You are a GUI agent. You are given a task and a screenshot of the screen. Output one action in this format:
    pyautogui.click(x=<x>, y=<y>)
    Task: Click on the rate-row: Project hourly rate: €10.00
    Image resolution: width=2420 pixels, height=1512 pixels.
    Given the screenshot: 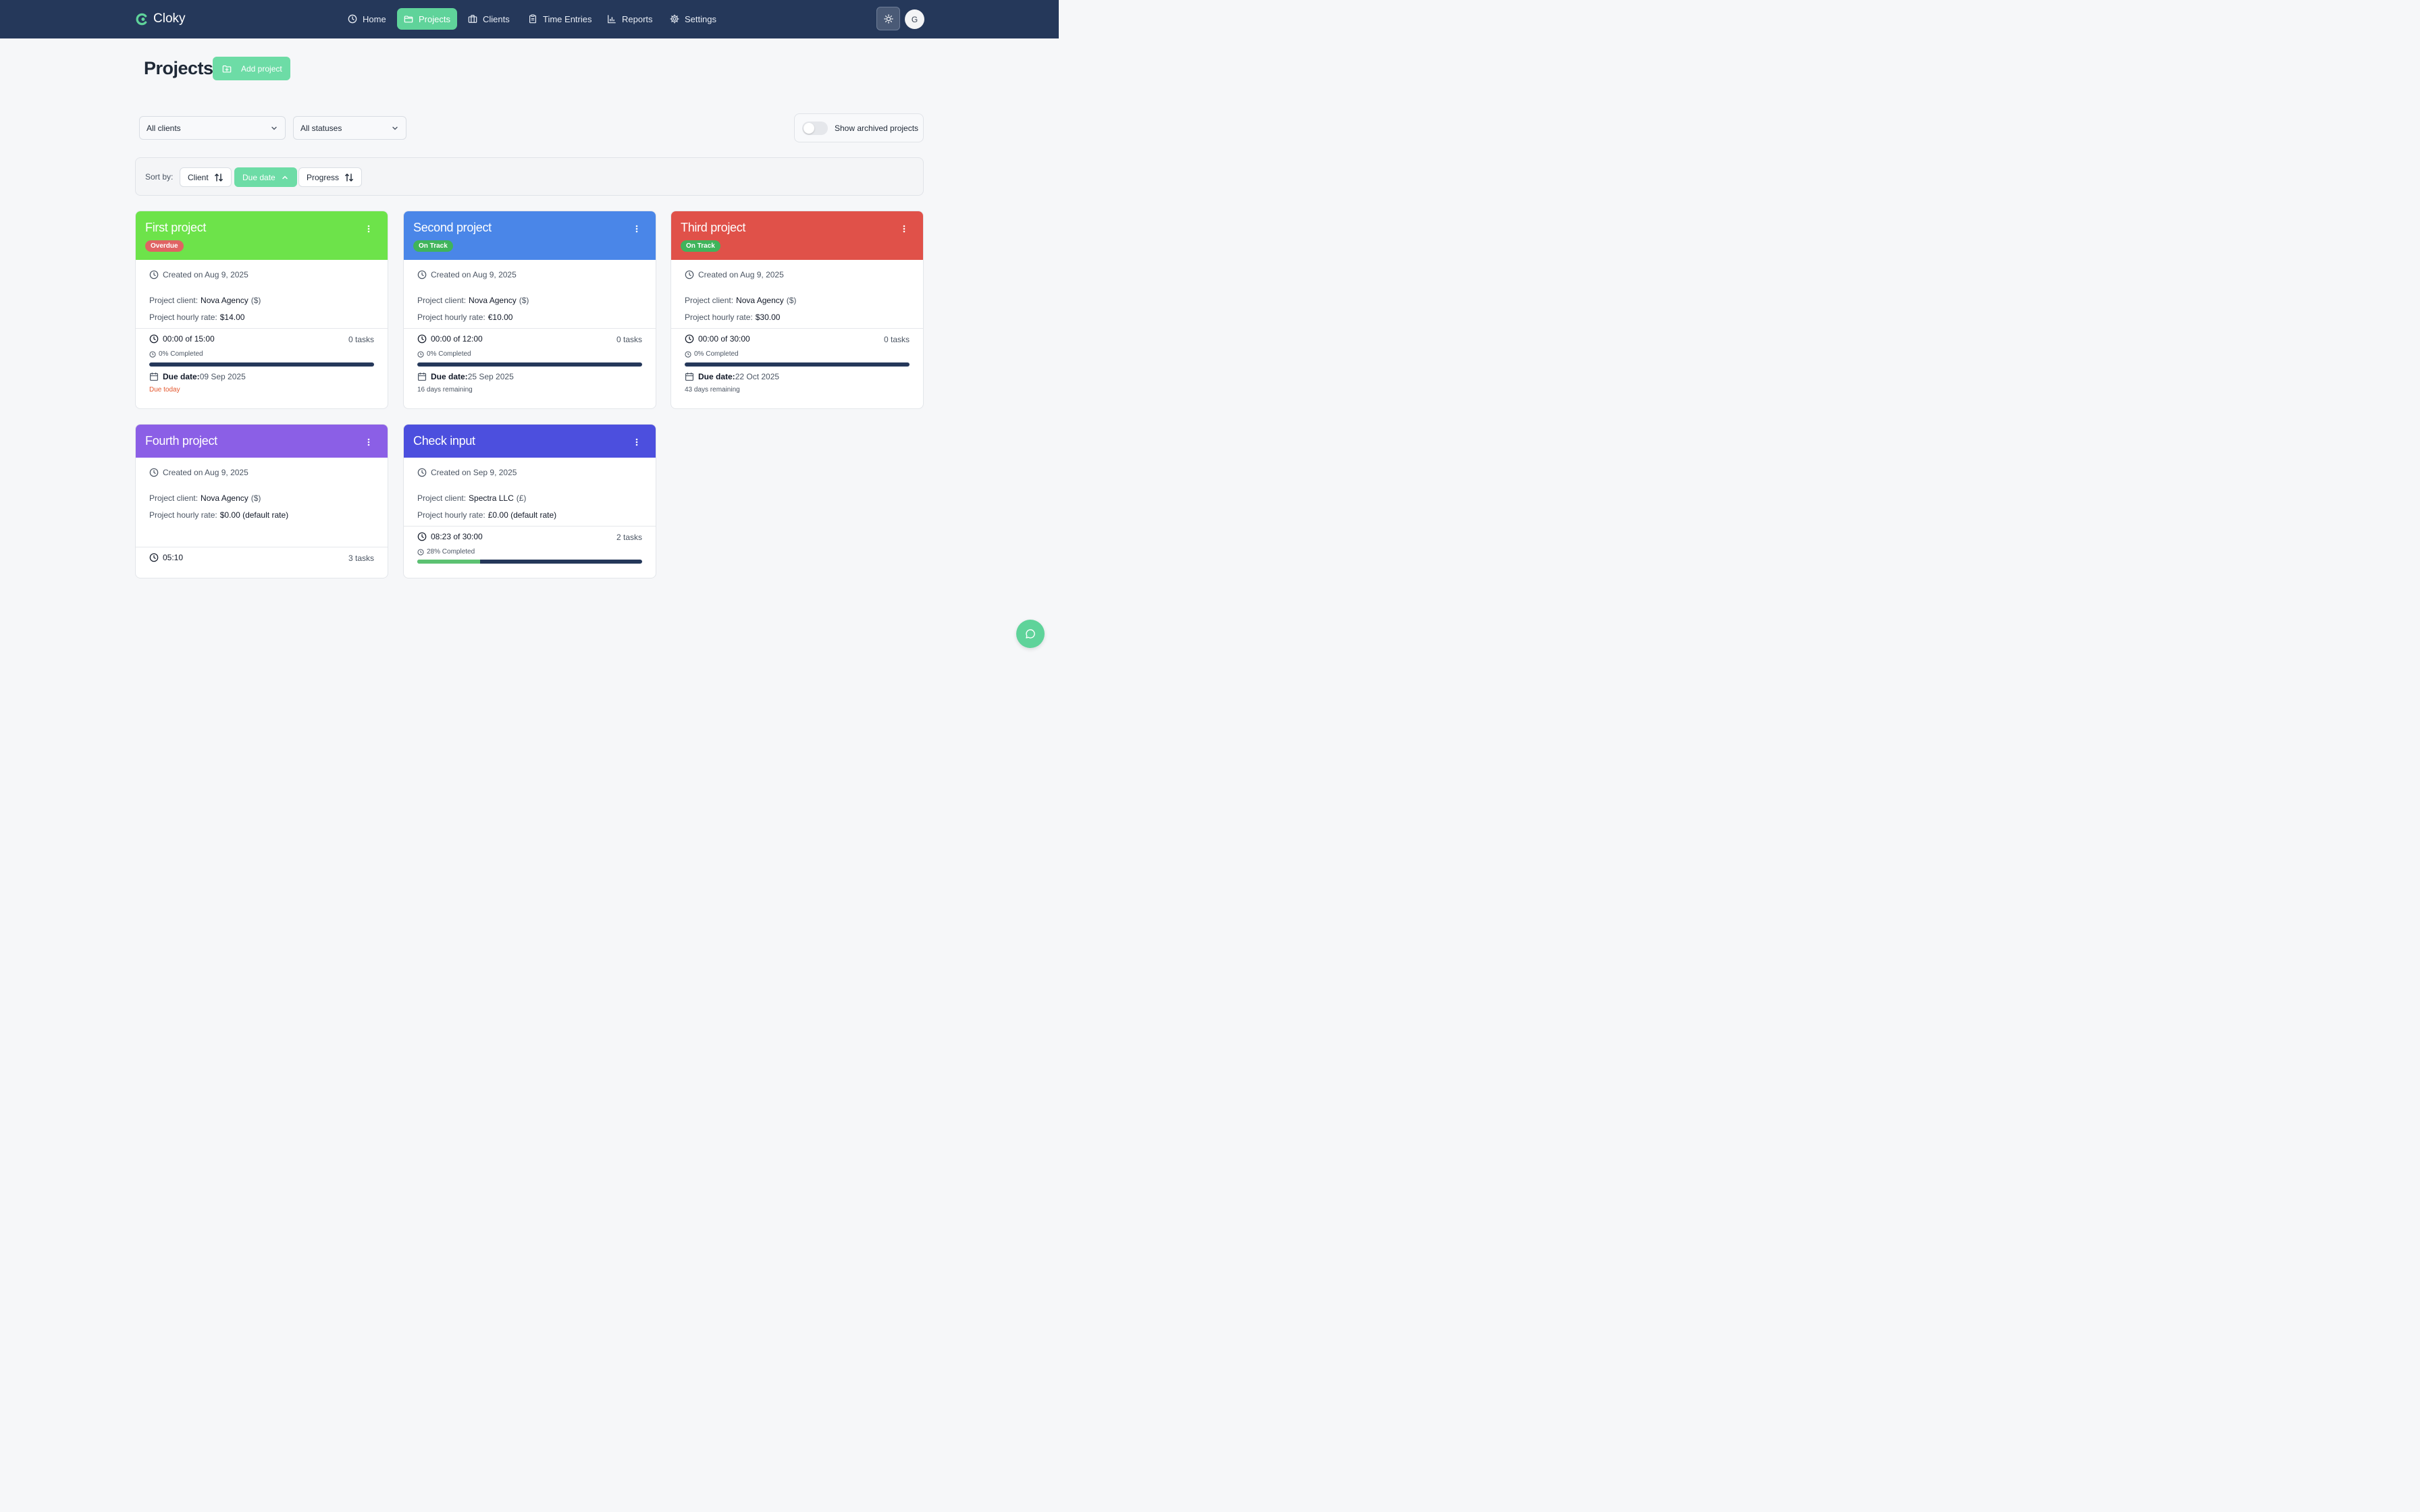 What is the action you would take?
    pyautogui.click(x=464, y=317)
    